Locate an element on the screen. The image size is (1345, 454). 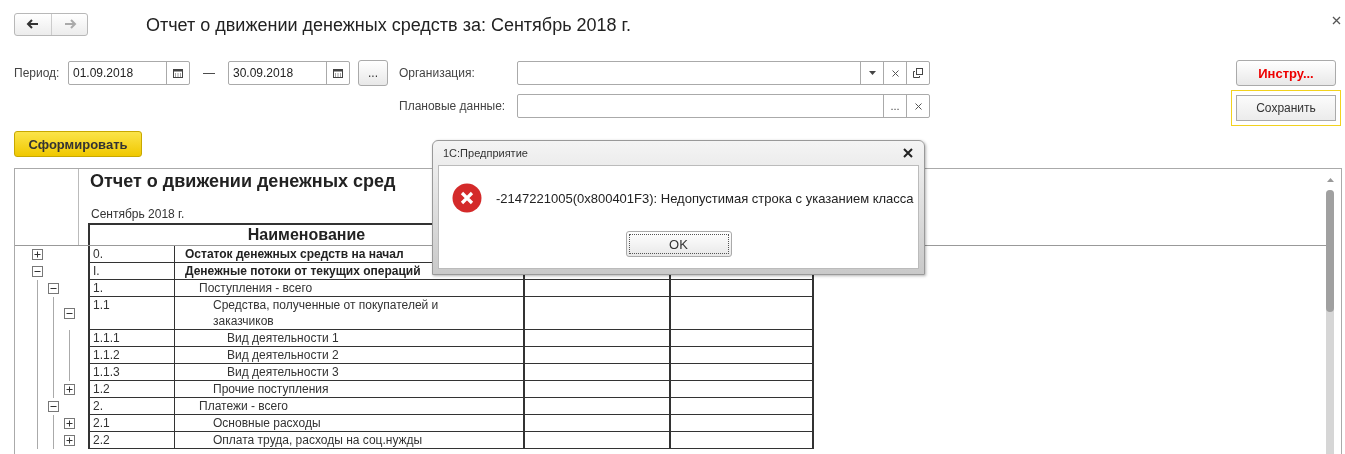
left-arrow-icon is located at coordinates (33, 24).